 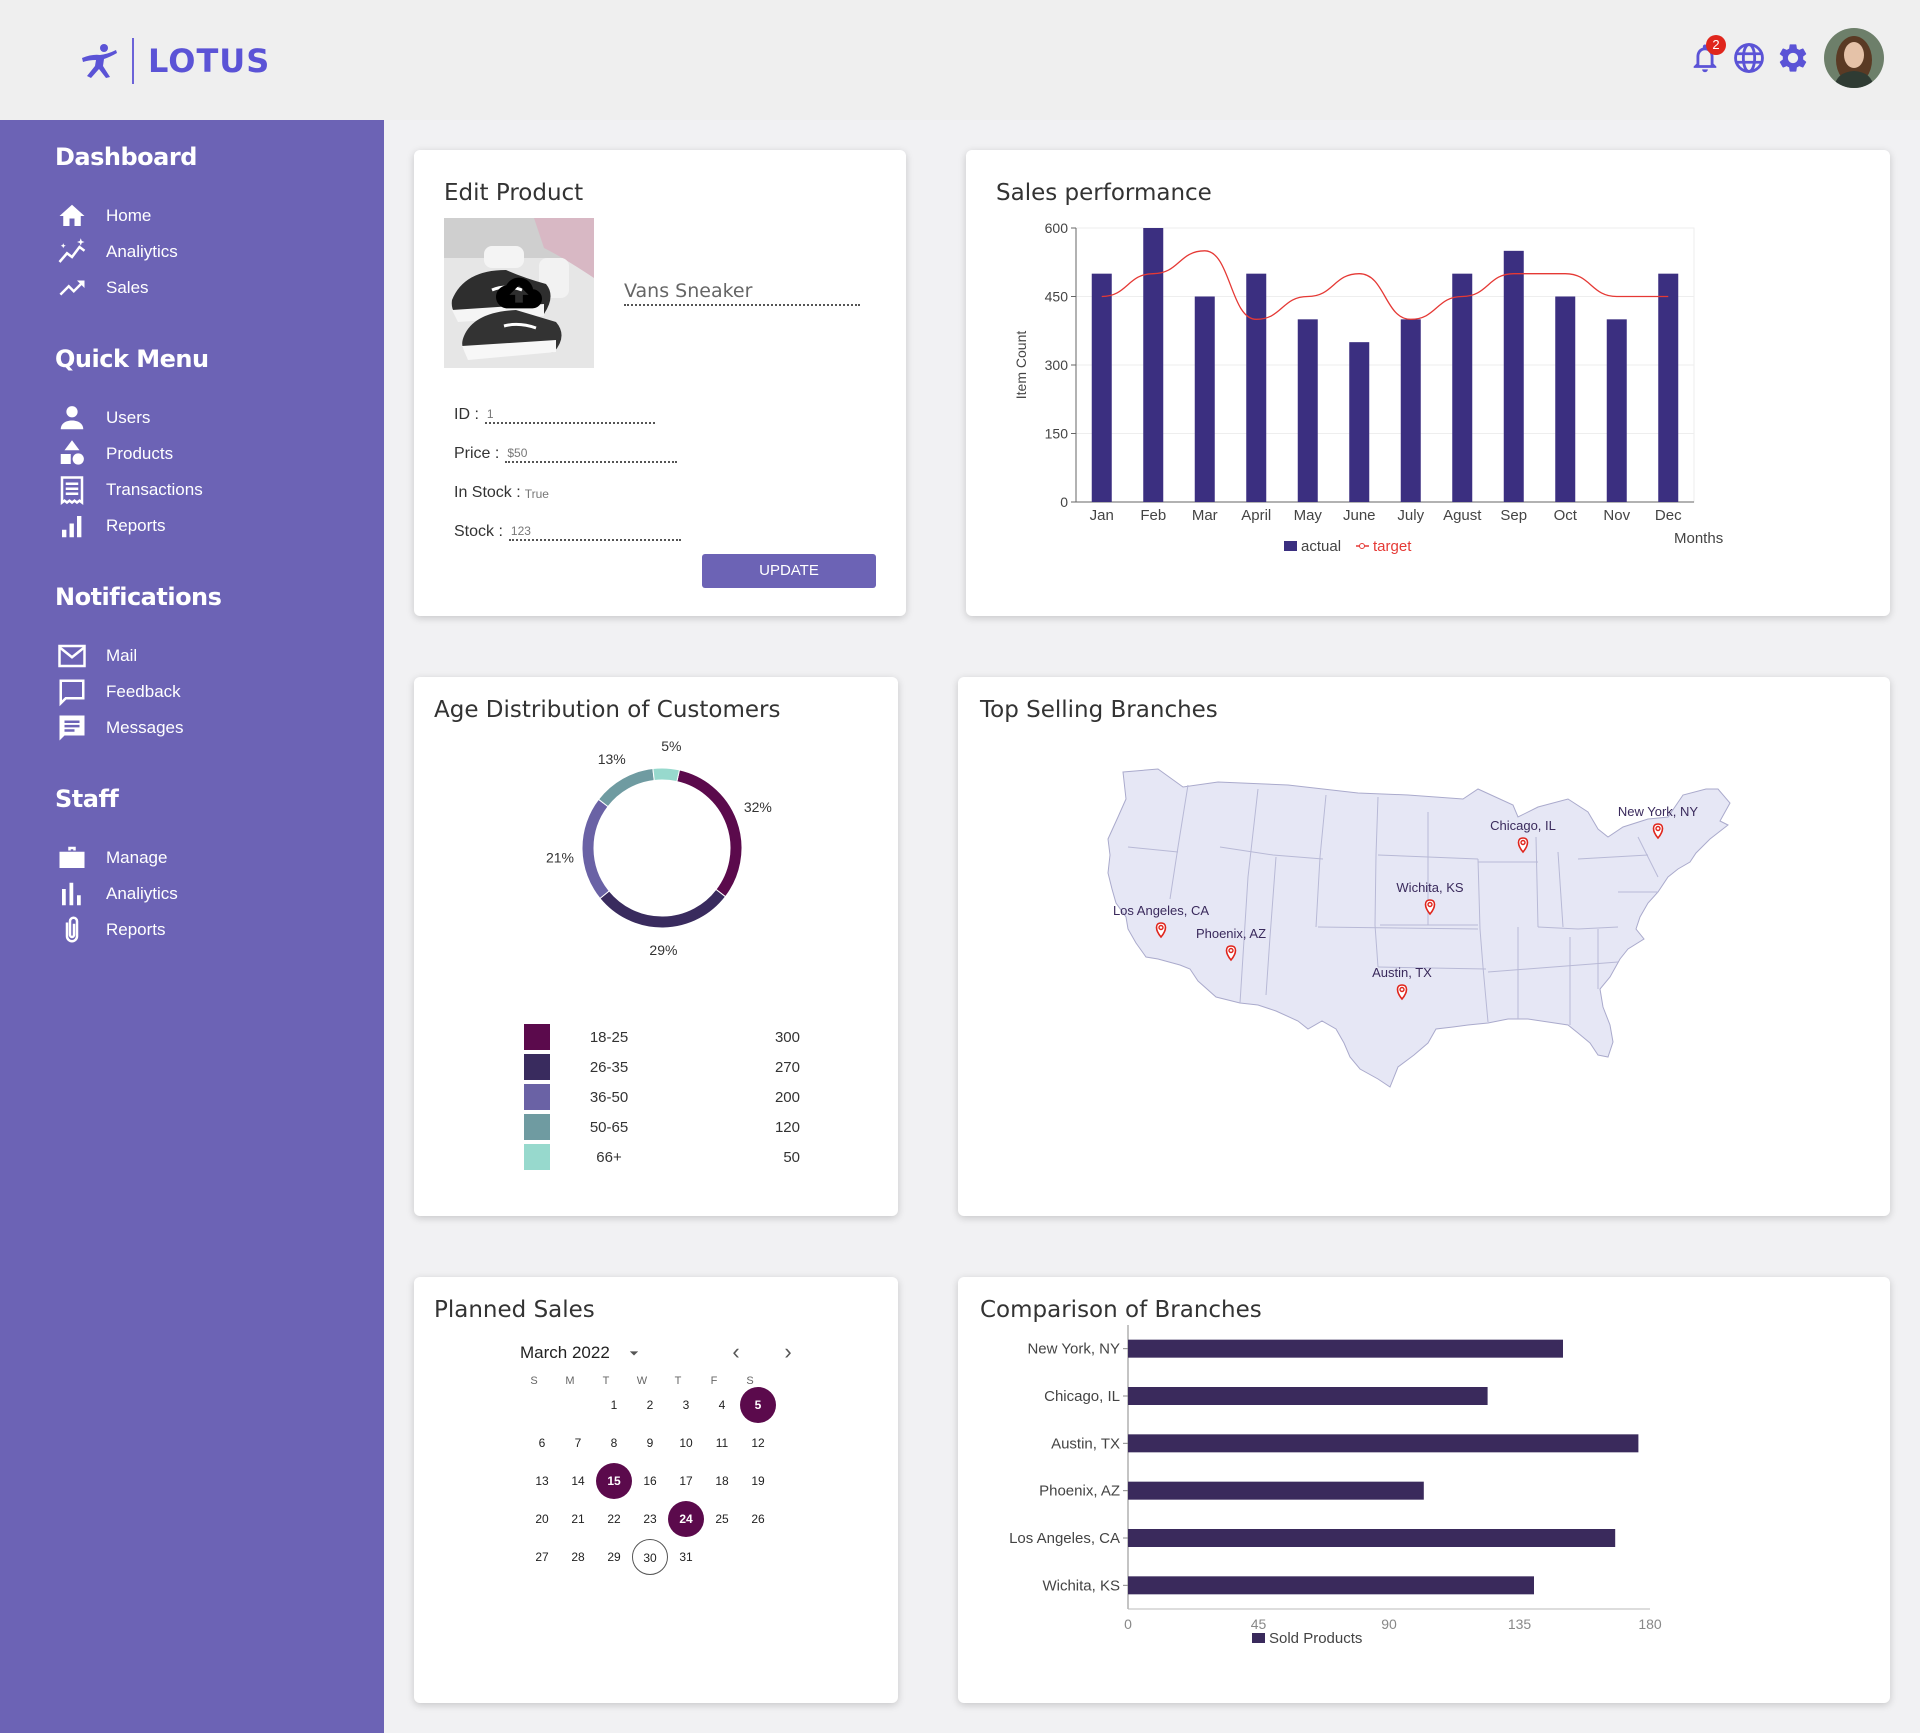 I want to click on calendar-day: 29, so click(x=614, y=1557).